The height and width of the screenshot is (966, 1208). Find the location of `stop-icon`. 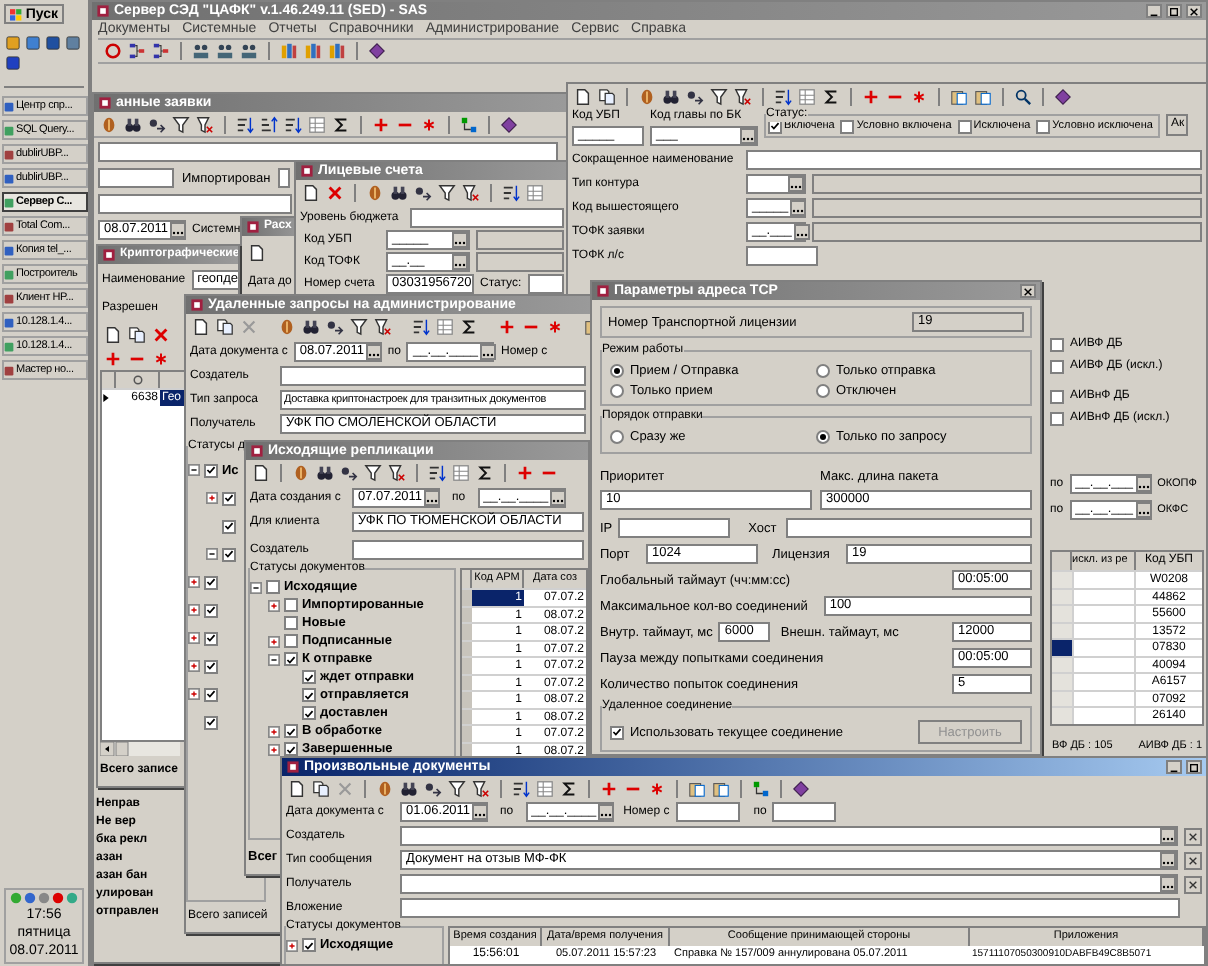

stop-icon is located at coordinates (113, 51).